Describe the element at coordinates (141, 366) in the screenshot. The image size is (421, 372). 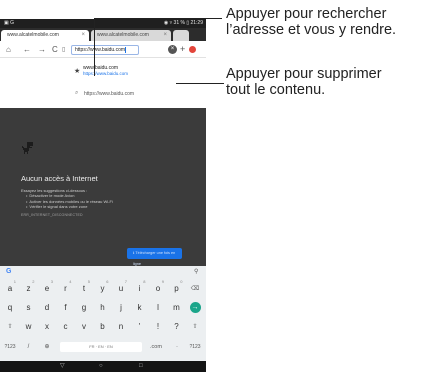
I see `nav-recents-icon: □` at that location.